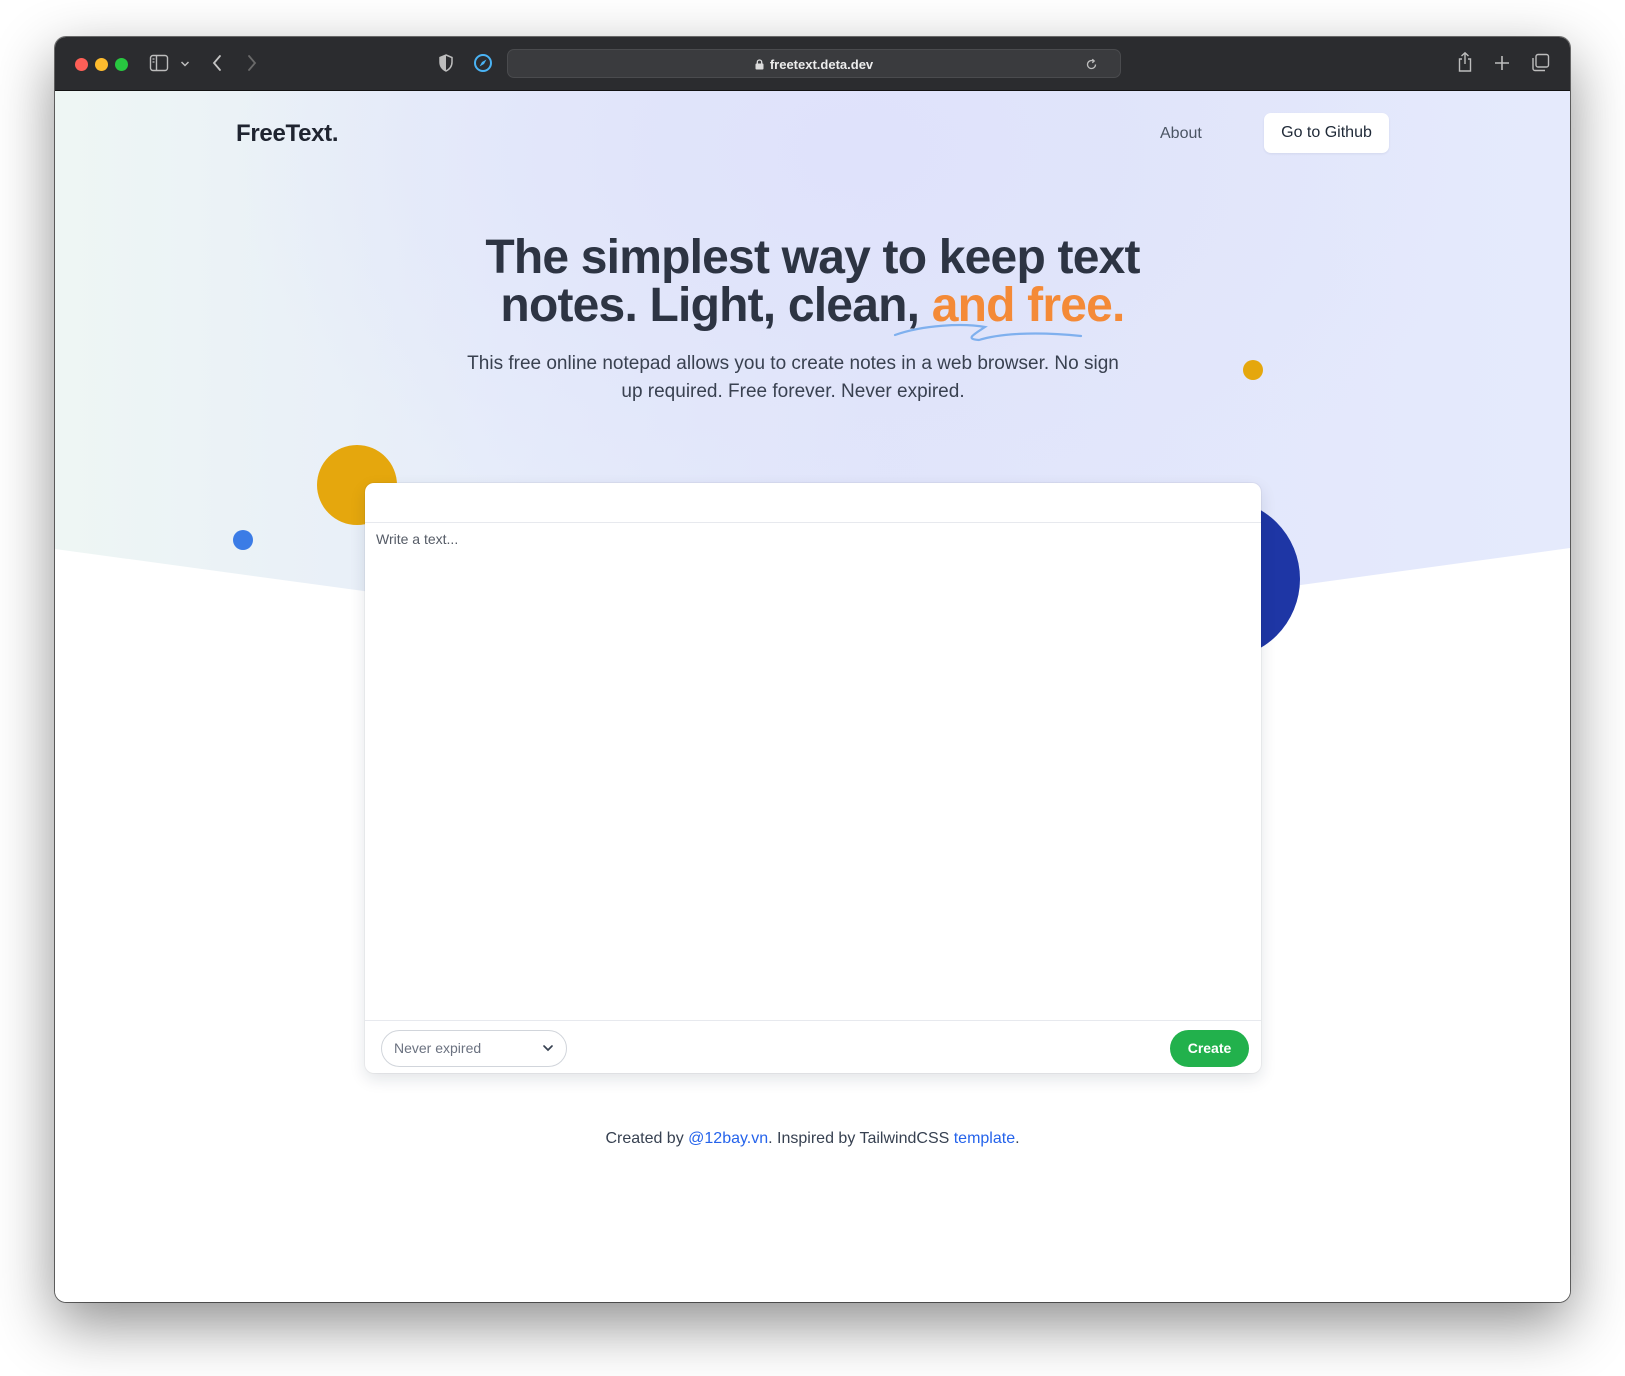  Describe the element at coordinates (438, 1048) in the screenshot. I see `expiry-select-value: Never expired` at that location.